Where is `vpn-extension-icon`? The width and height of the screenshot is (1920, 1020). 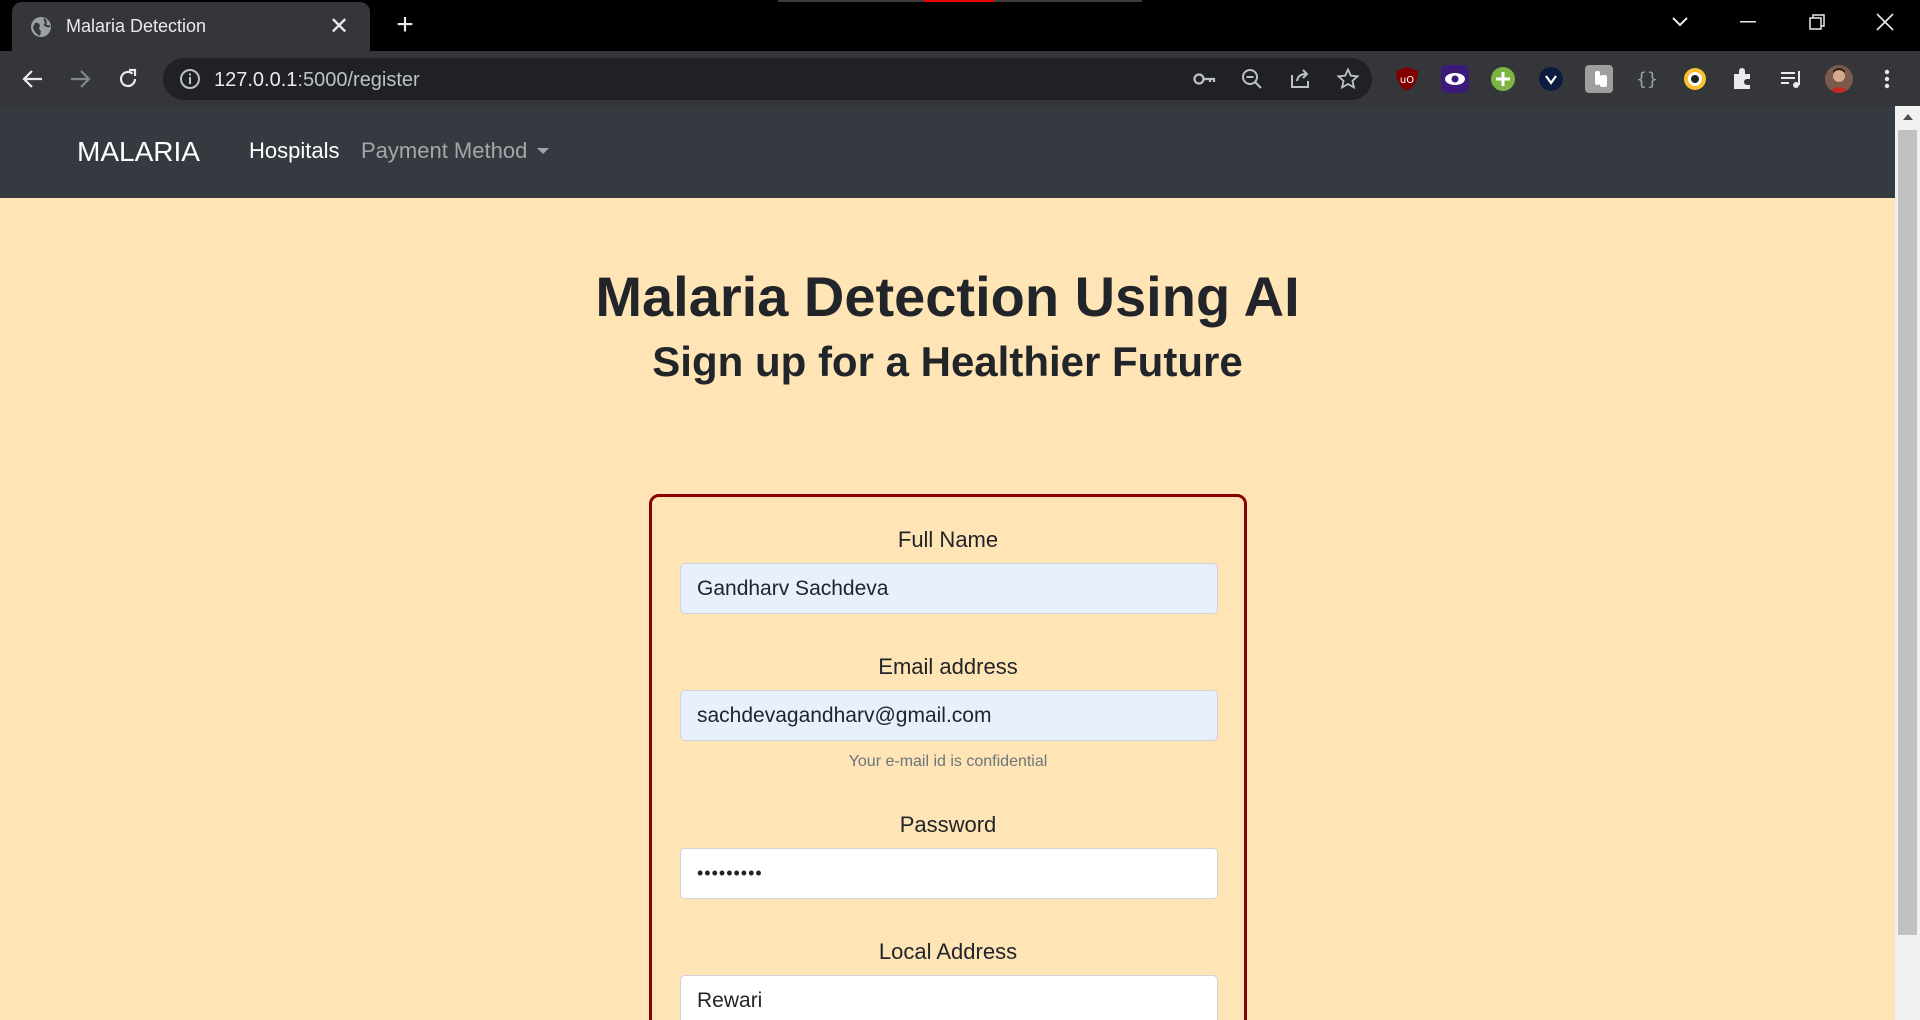
vpn-extension-icon is located at coordinates (1551, 79).